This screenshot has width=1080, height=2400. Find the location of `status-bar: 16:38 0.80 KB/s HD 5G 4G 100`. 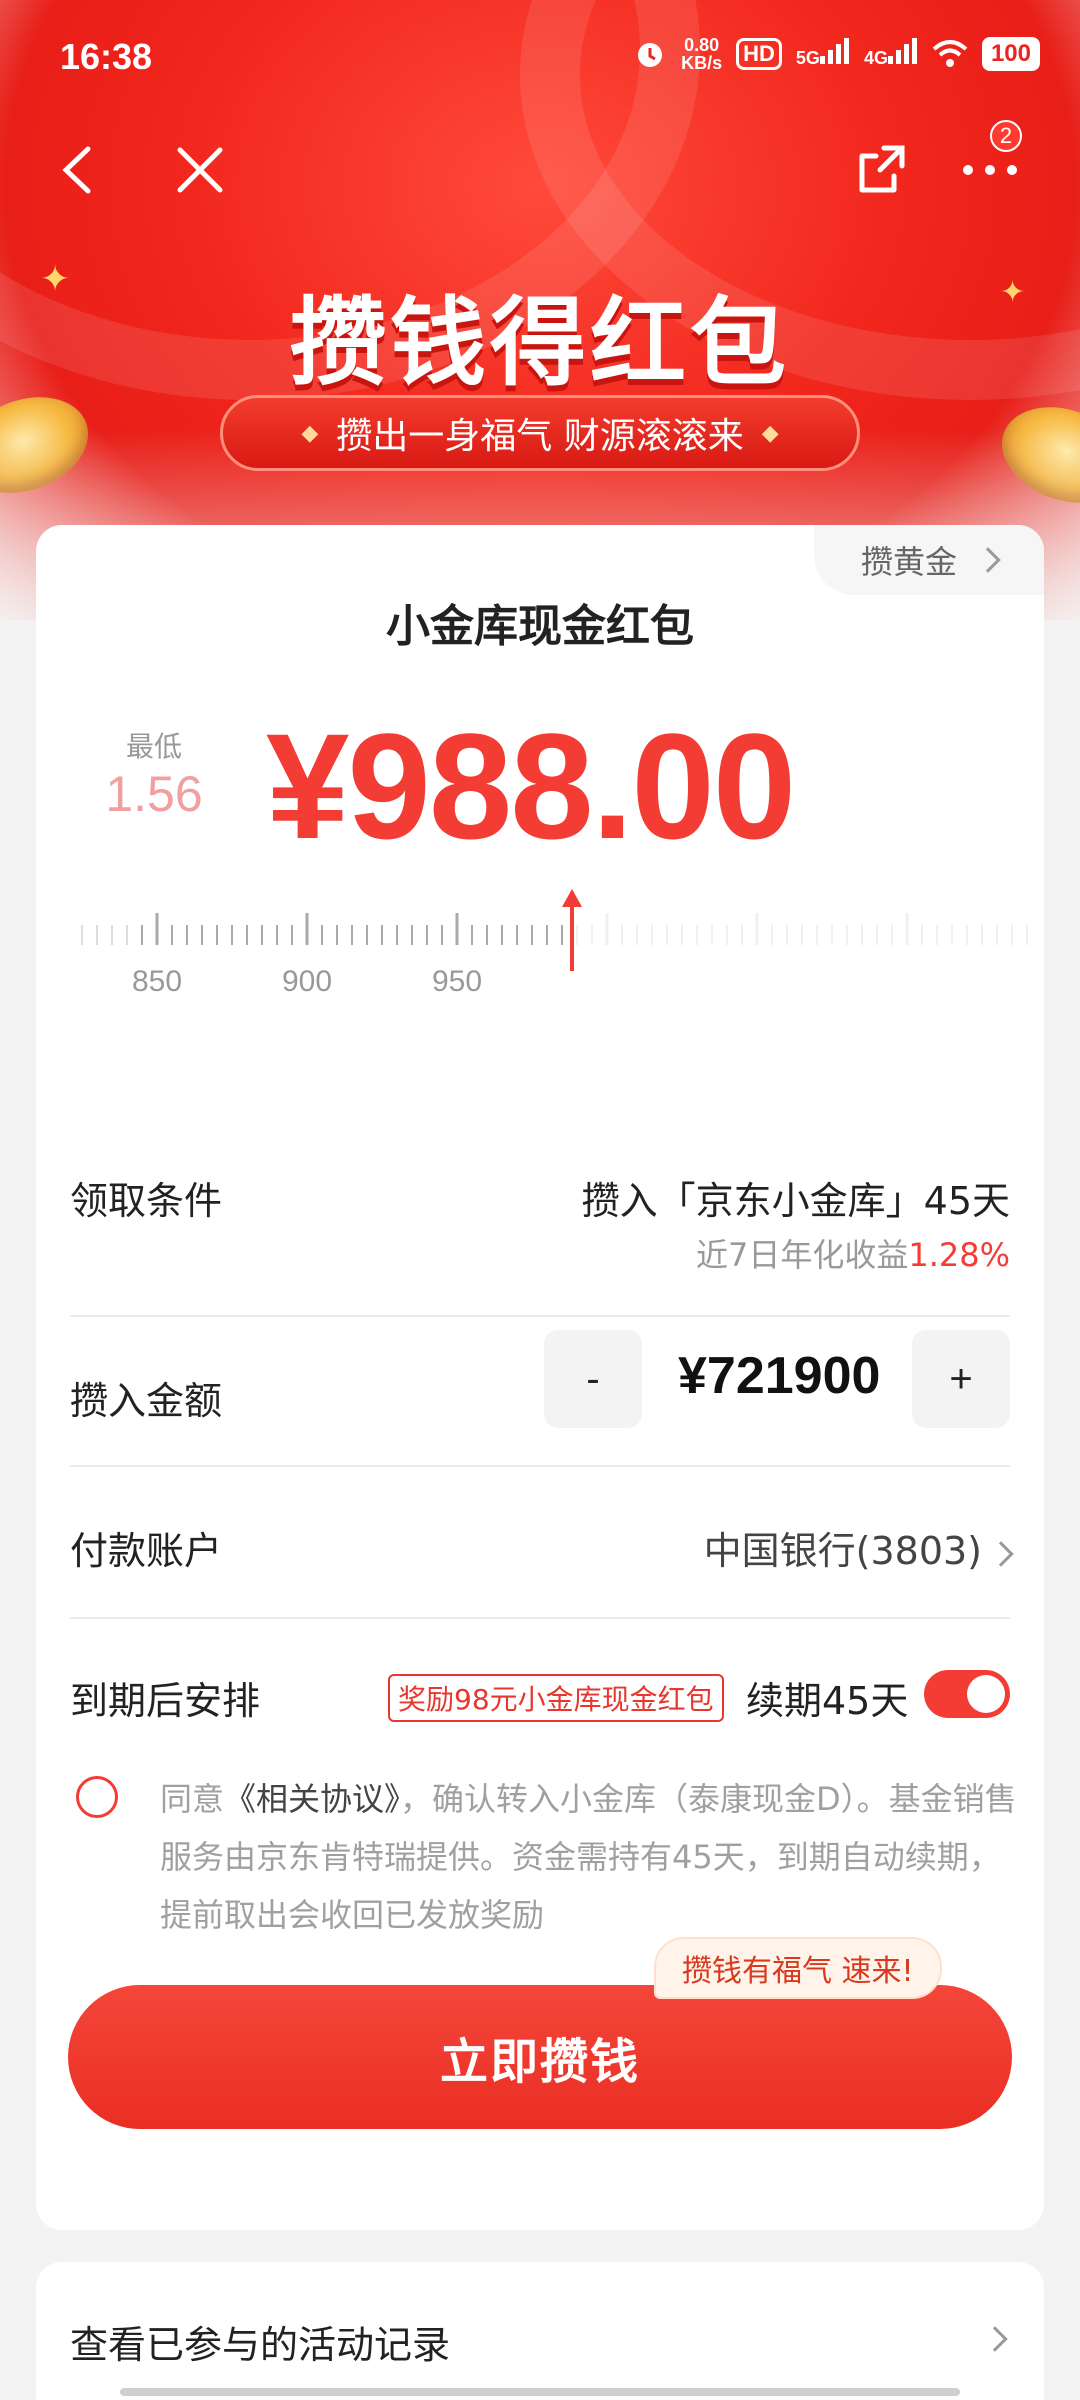

status-bar: 16:38 0.80 KB/s HD 5G 4G 100 is located at coordinates (540, 55).